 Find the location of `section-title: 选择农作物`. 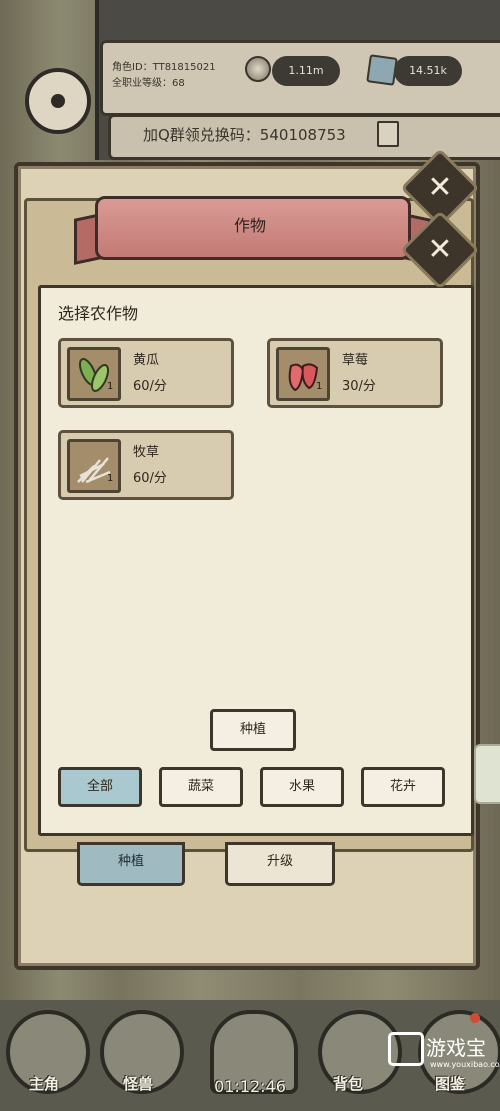

section-title: 选择农作物 is located at coordinates (98, 313).